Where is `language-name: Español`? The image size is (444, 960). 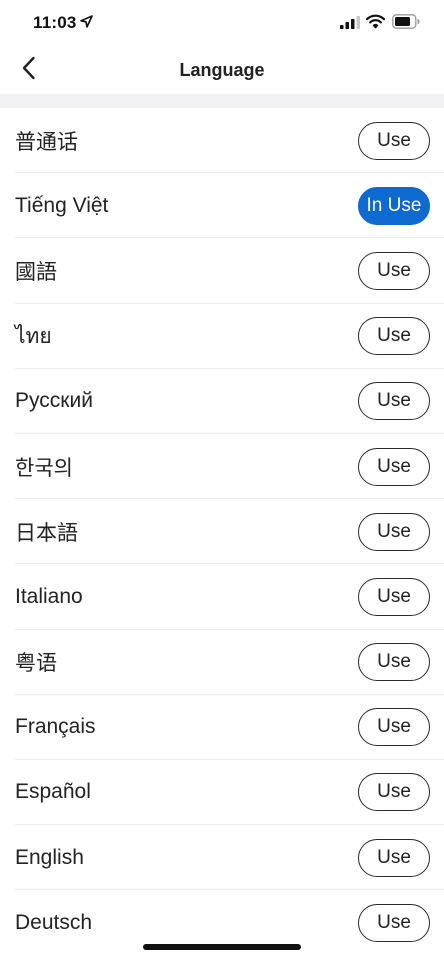
language-name: Español is located at coordinates (53, 792).